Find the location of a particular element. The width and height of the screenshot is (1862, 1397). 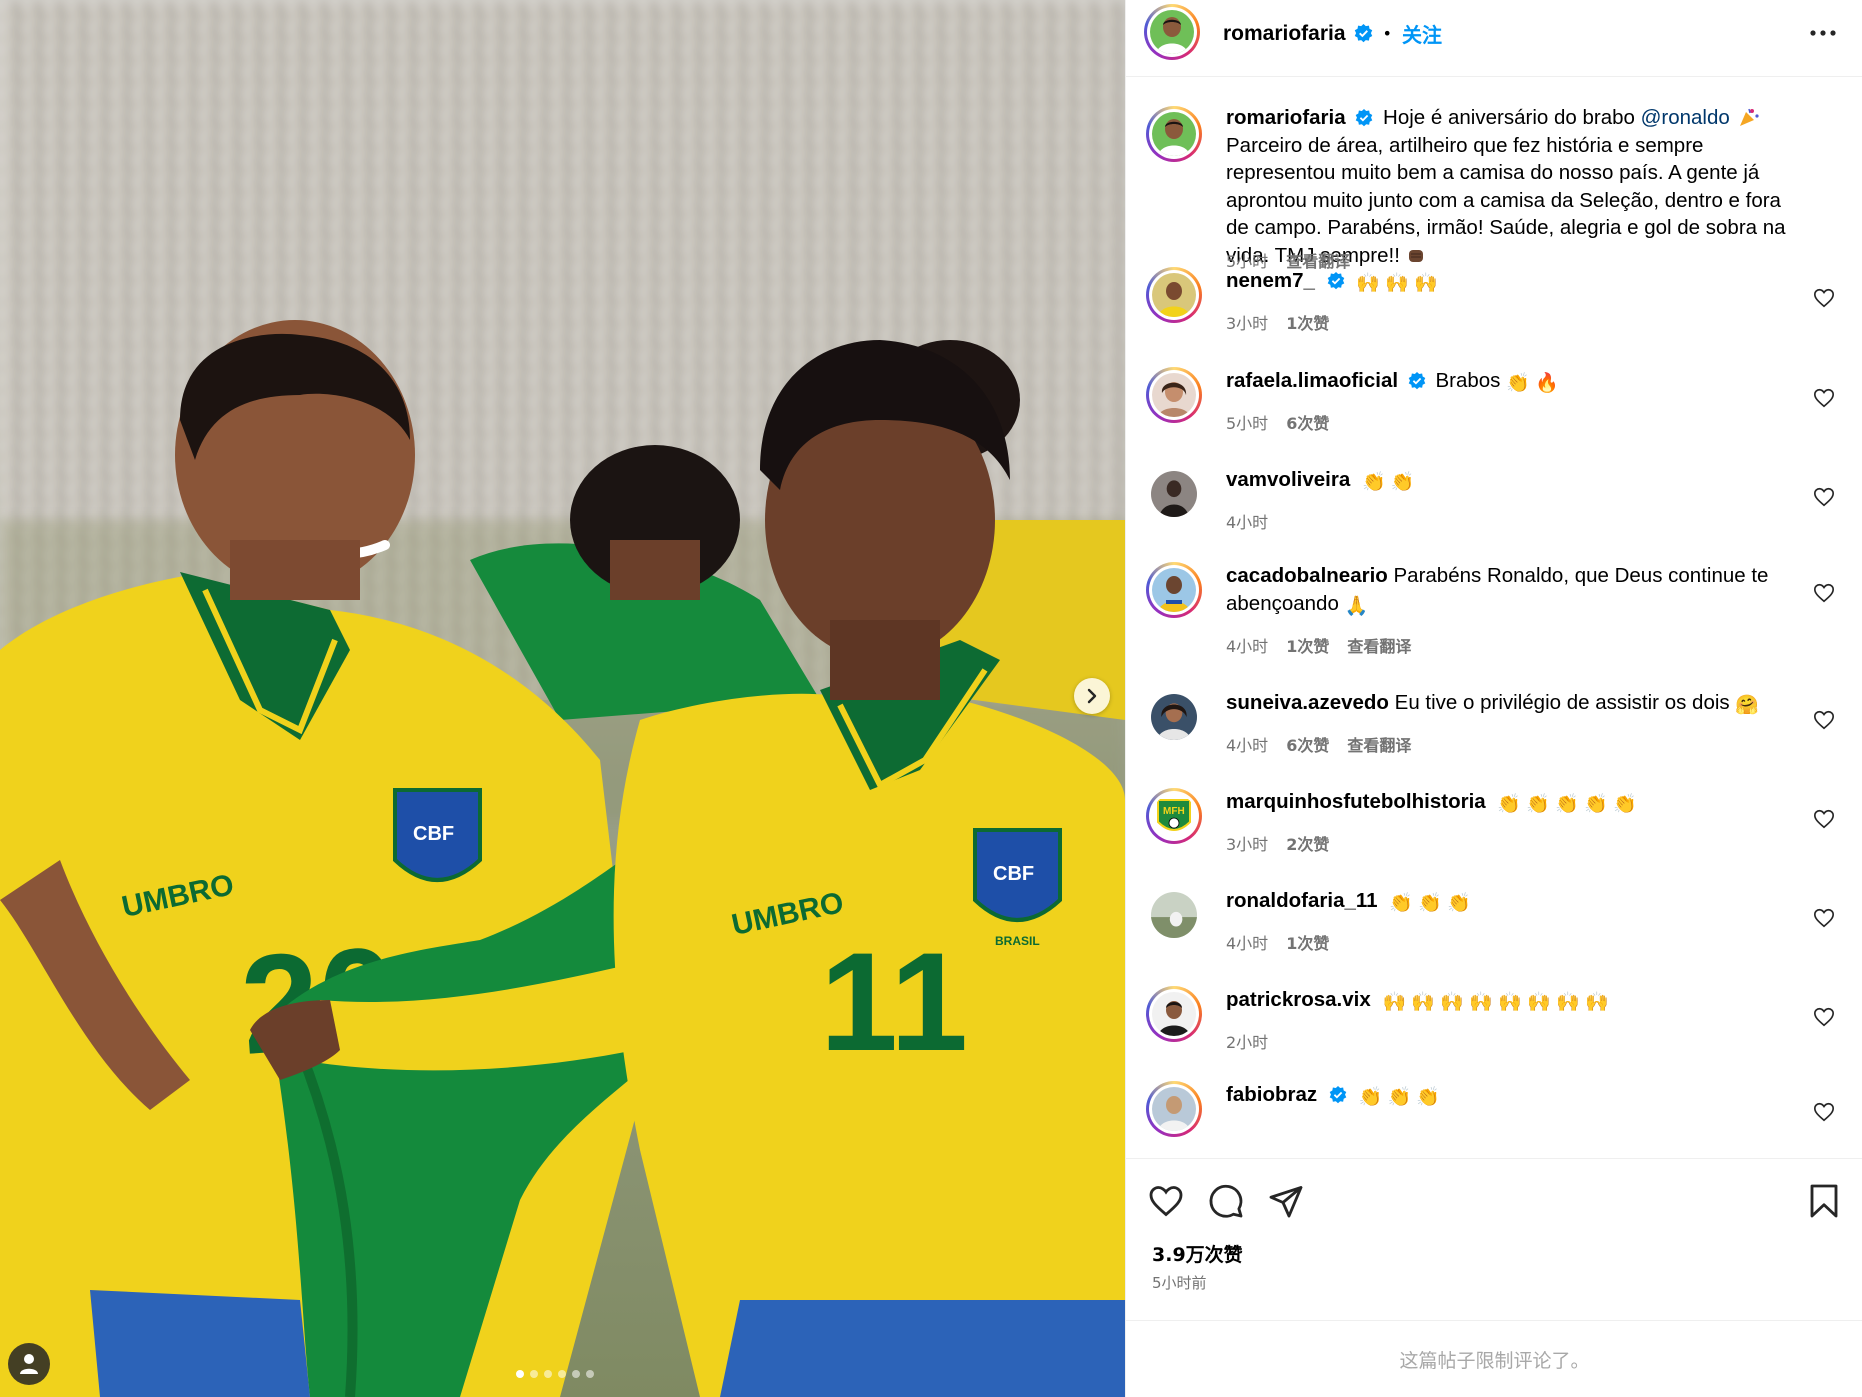

follow-button: 关注 is located at coordinates (1422, 33).